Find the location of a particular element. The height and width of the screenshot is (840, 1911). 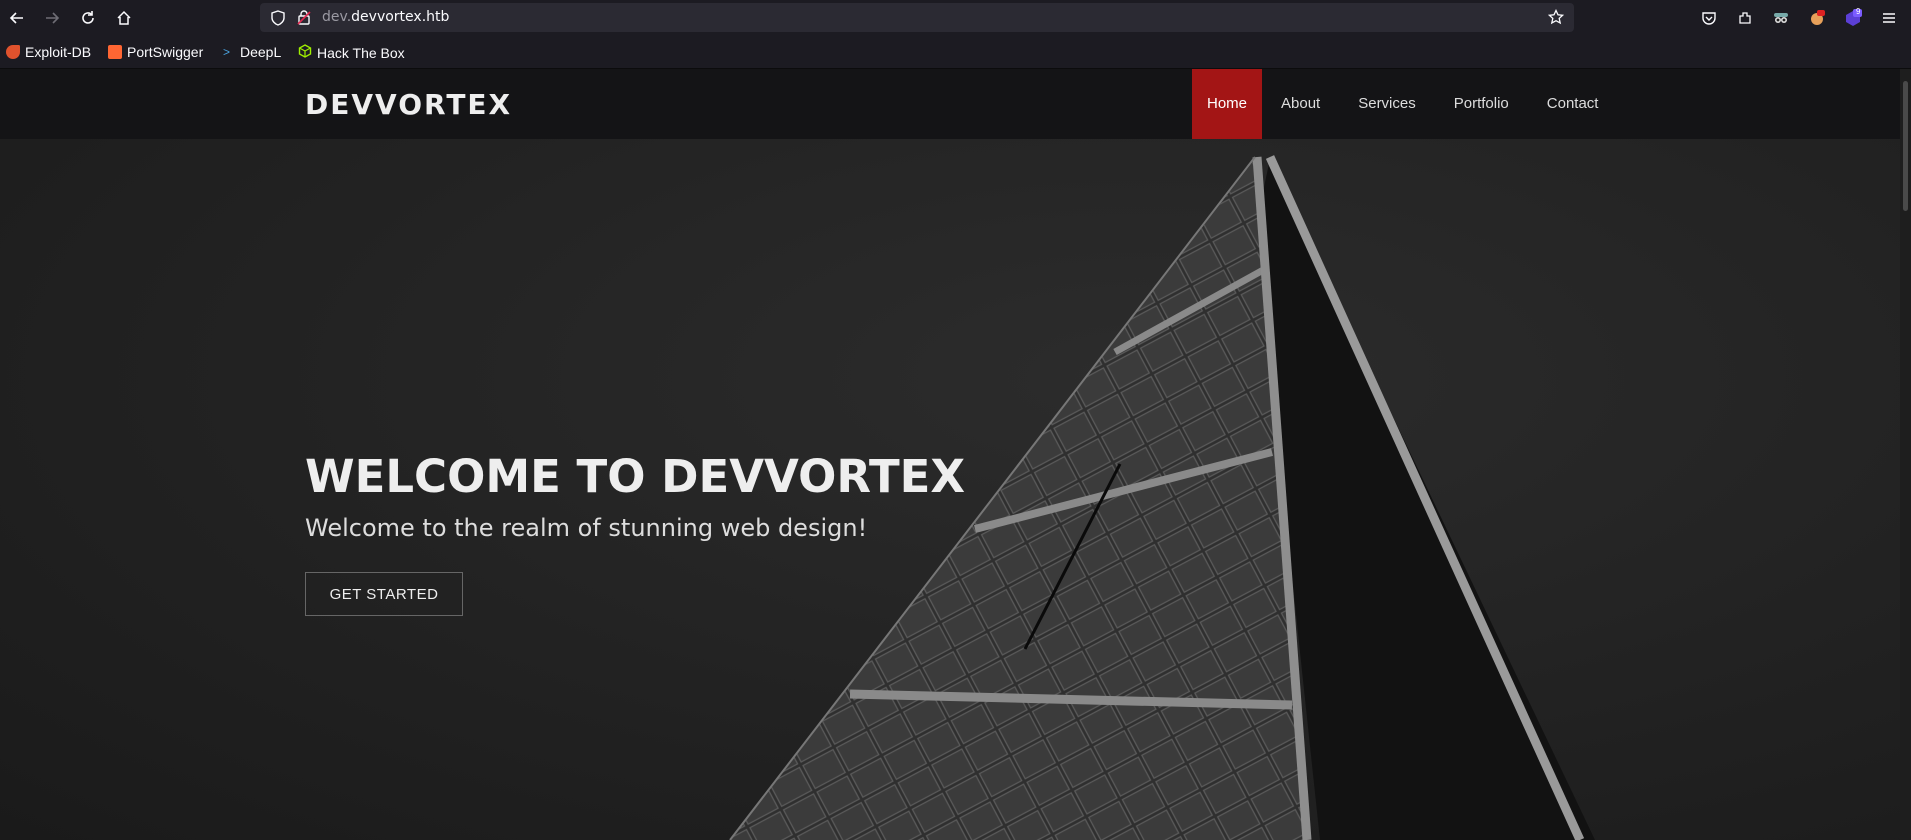

bookmark-hack-the-box: Hack The Box is located at coordinates (351, 52).